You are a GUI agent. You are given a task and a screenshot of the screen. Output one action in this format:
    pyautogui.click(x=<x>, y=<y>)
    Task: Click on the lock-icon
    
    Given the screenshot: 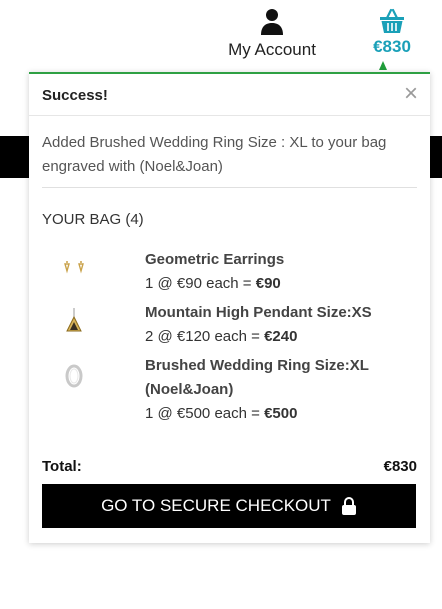 What is the action you would take?
    pyautogui.click(x=348, y=506)
    